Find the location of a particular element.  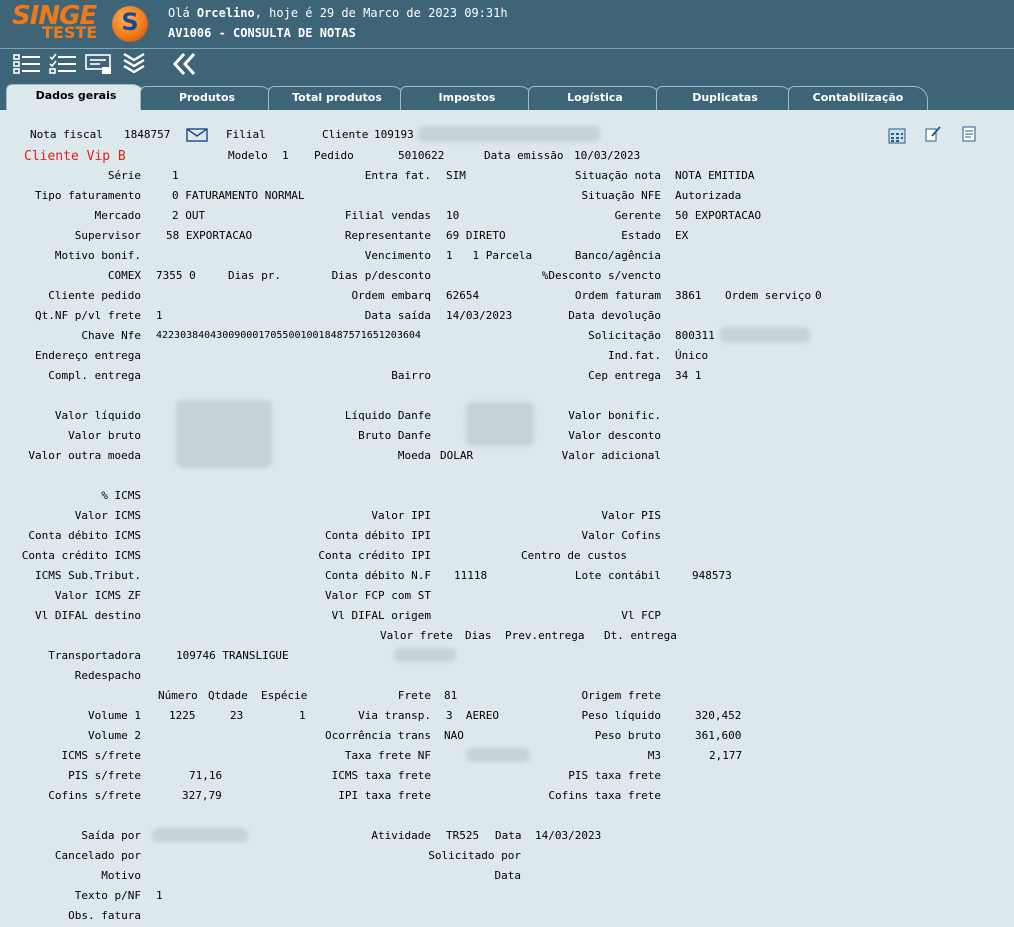

checklist-icon is located at coordinates (63, 64).